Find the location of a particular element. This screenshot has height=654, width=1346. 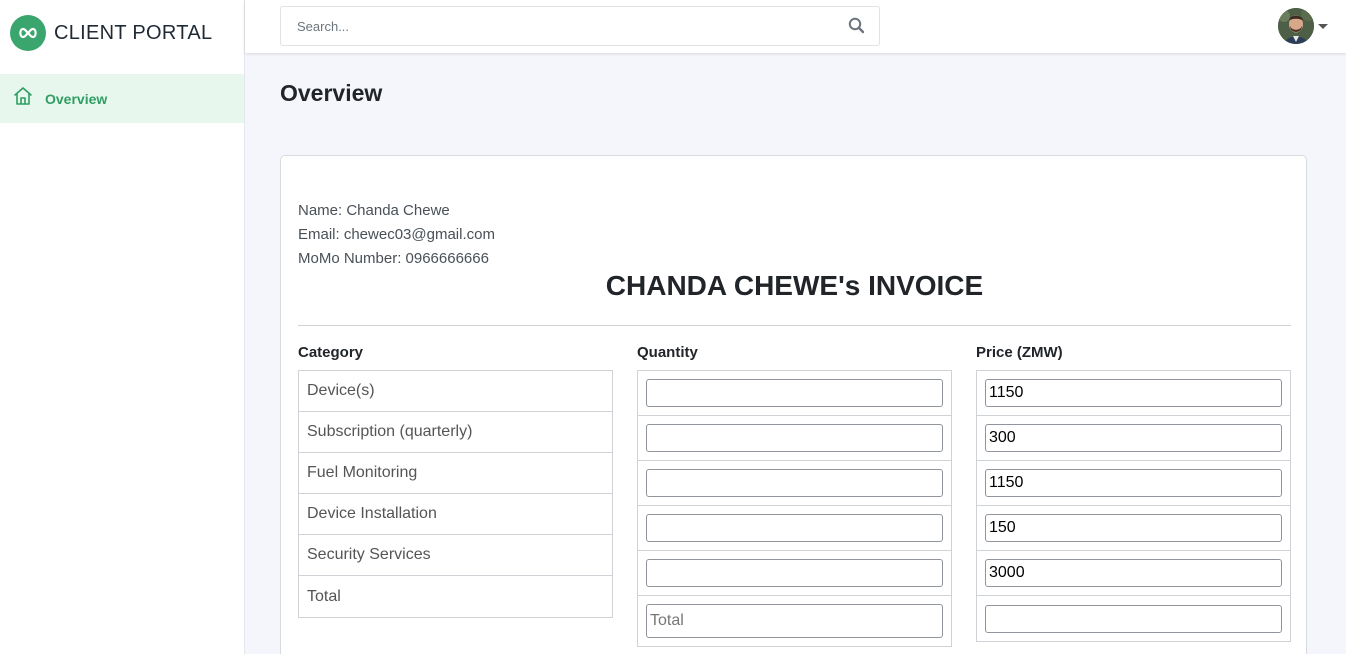

invoice-title: CHANDA CHEWE's INVOICE is located at coordinates (794, 285).